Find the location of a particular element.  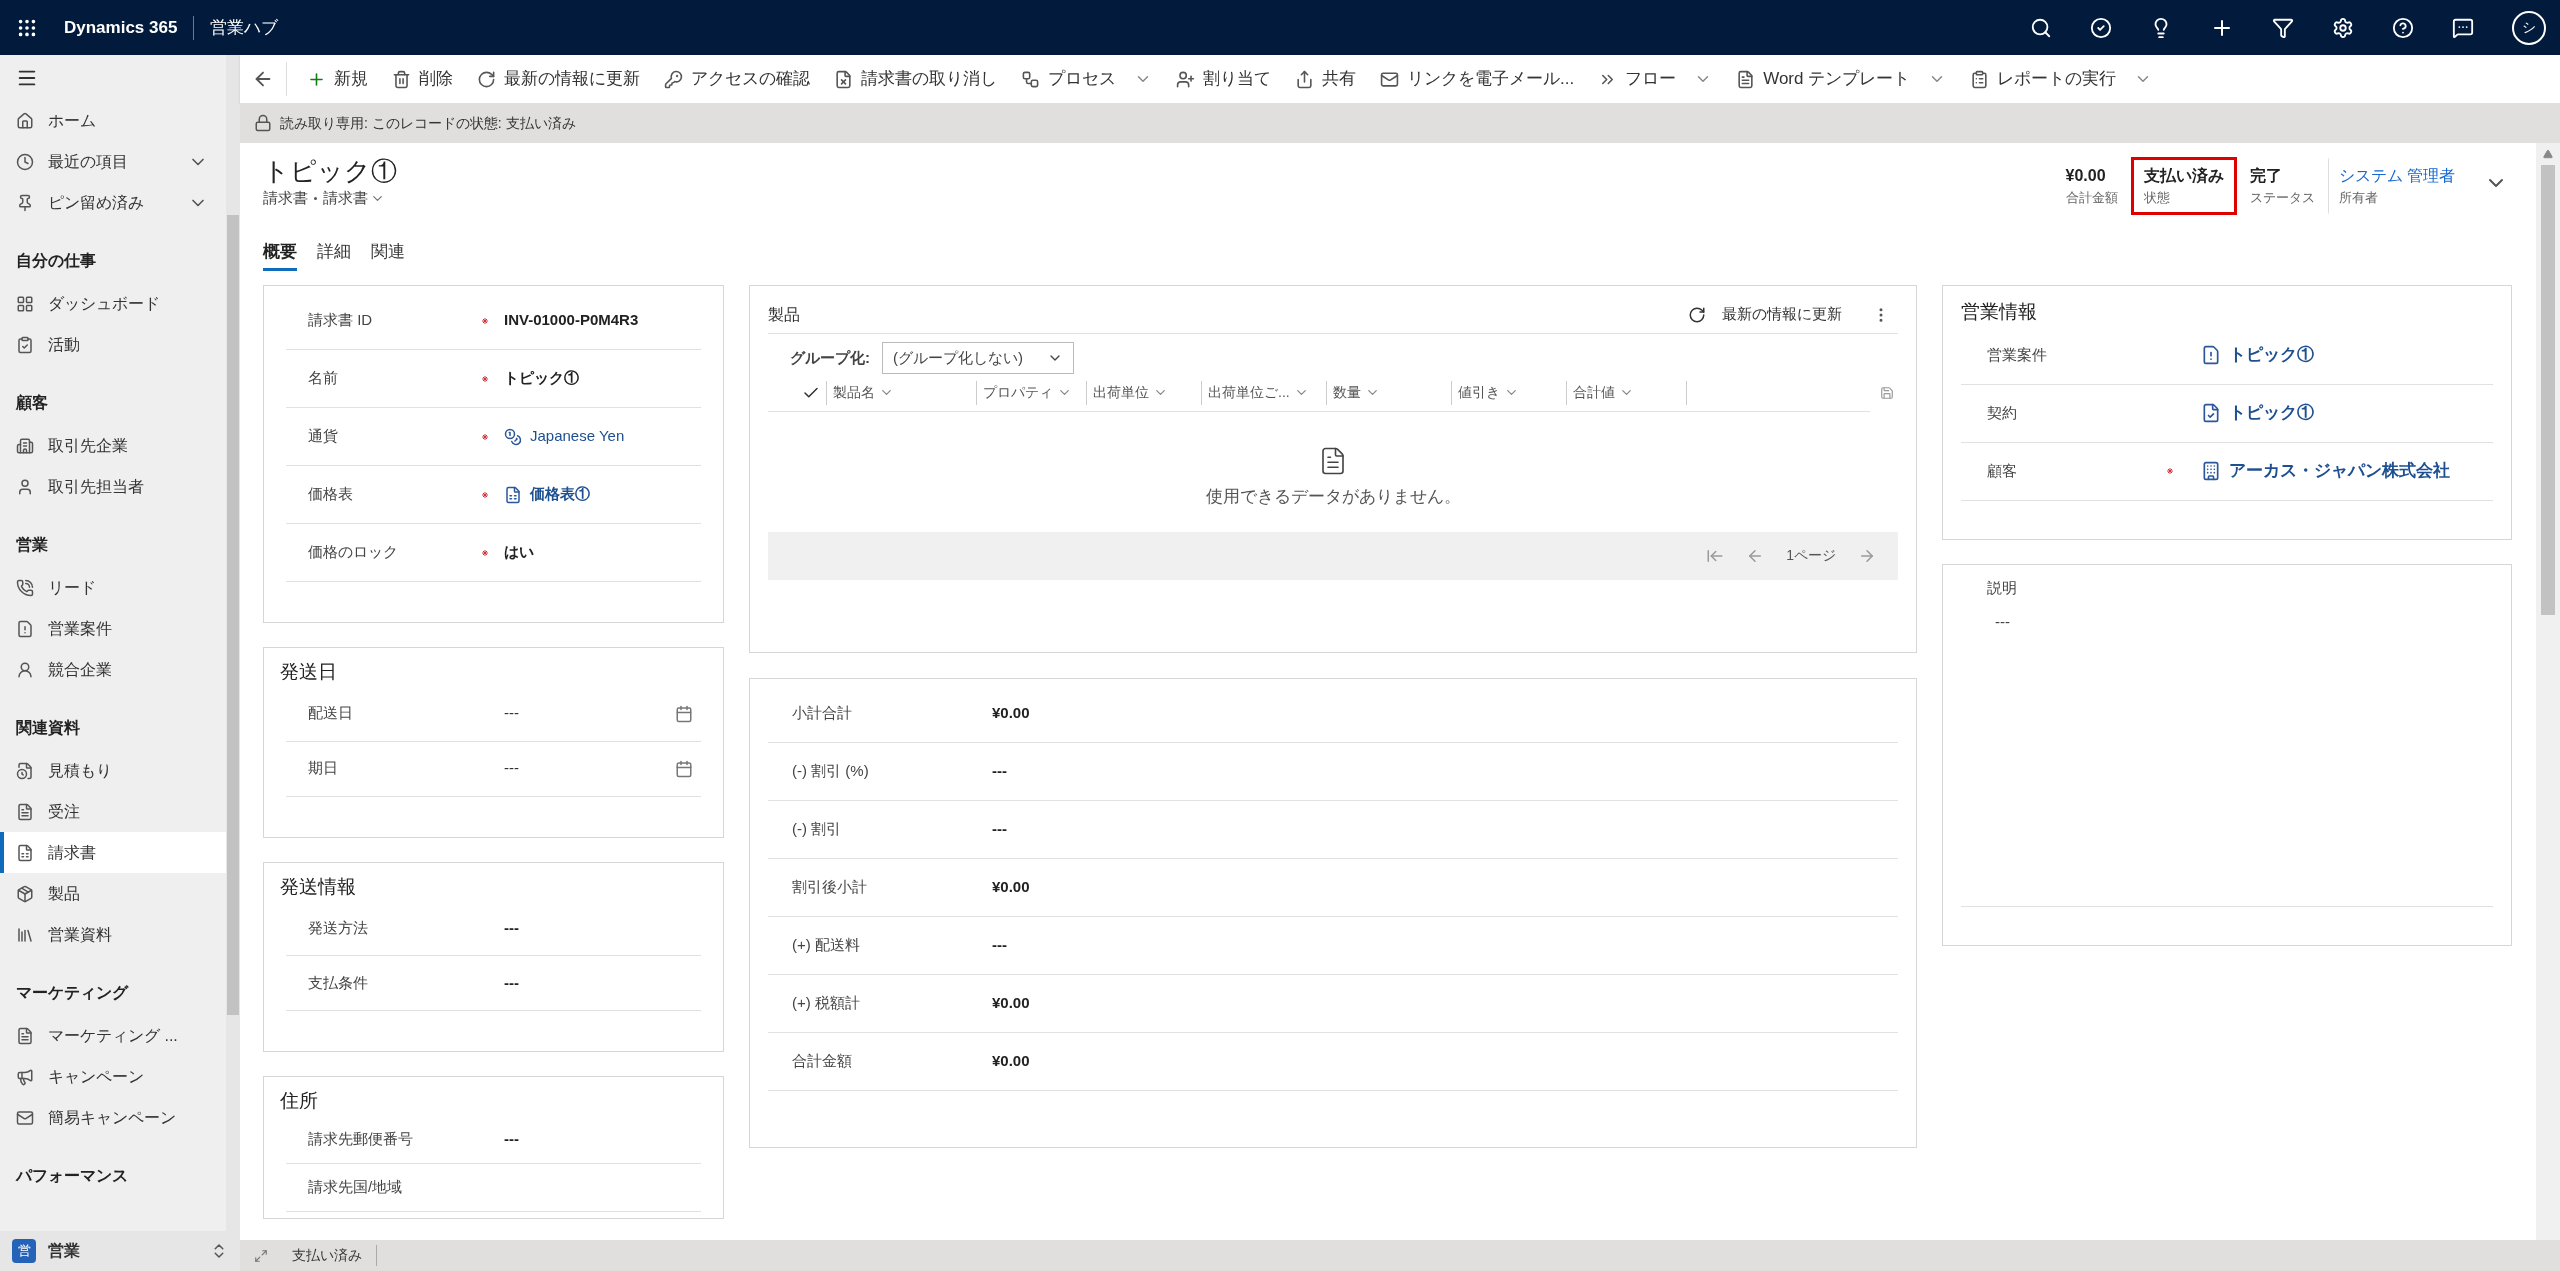

column-header: 製品名 is located at coordinates (901, 392).